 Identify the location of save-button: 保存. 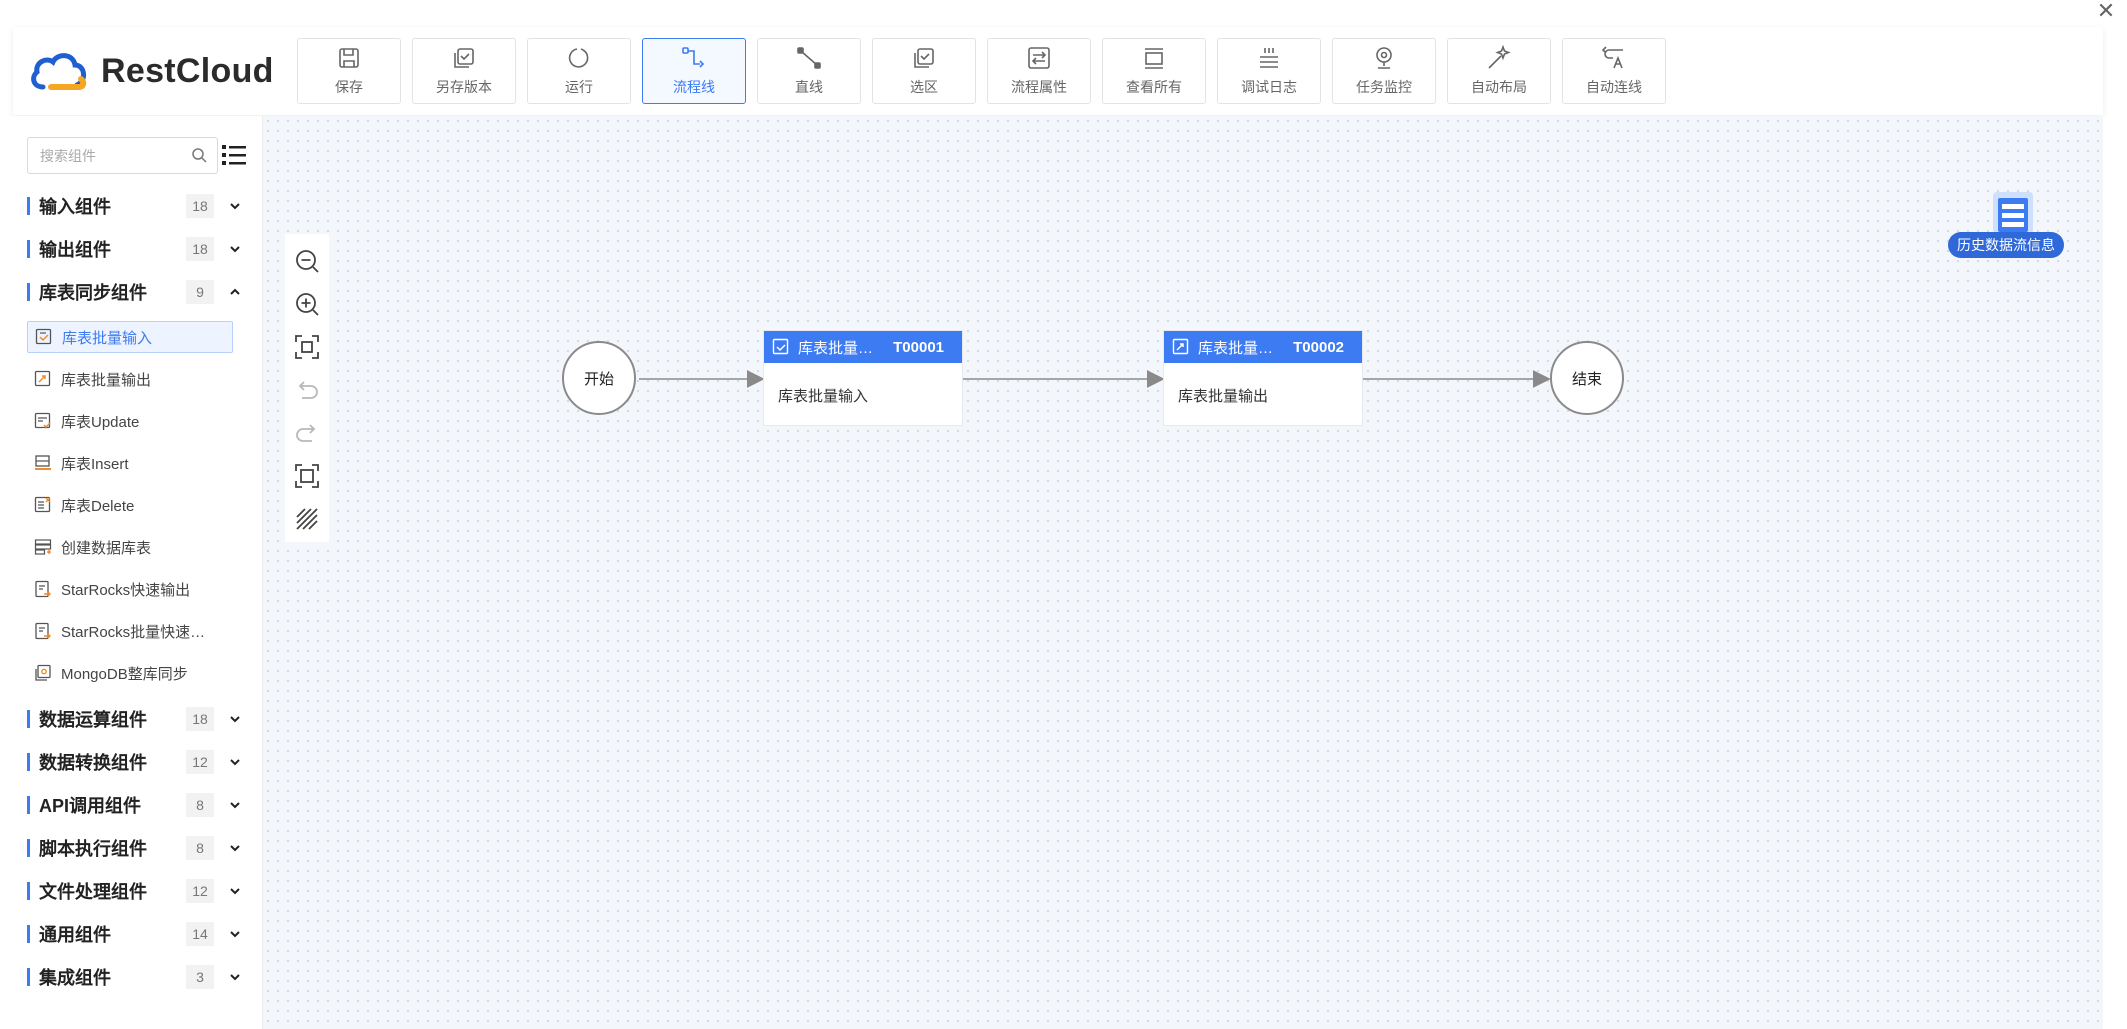
(349, 71).